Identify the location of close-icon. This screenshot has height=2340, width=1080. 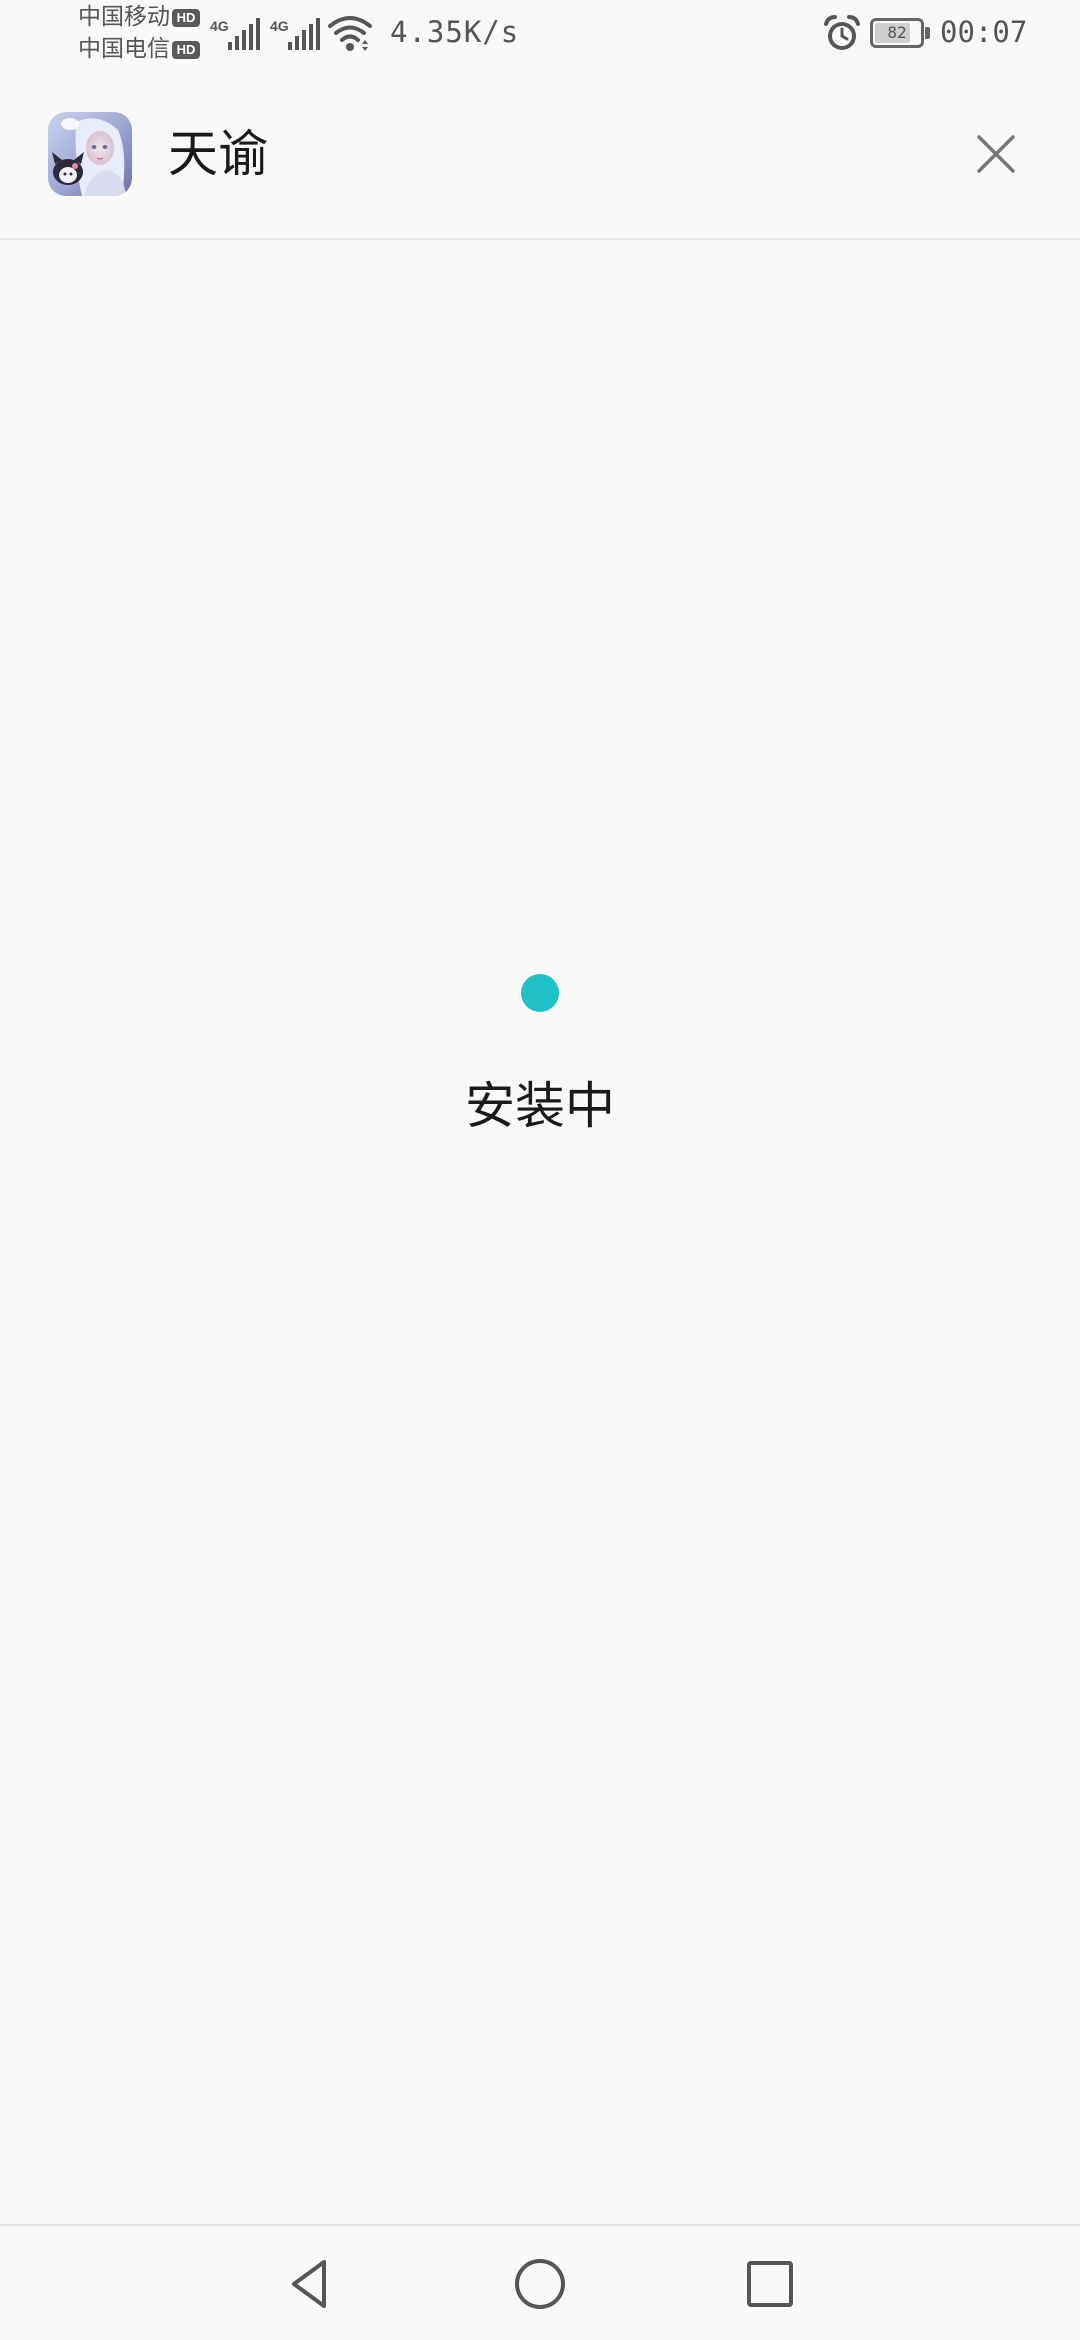
(996, 154).